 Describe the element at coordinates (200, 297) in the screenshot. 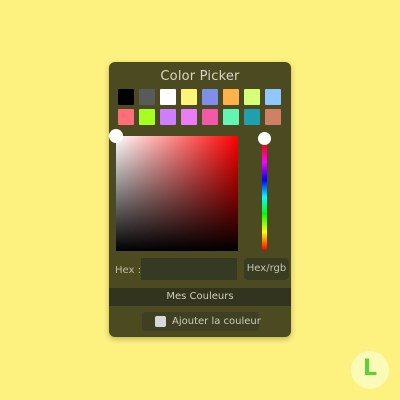

I see `my-colors-button: Mes Couleurs` at that location.